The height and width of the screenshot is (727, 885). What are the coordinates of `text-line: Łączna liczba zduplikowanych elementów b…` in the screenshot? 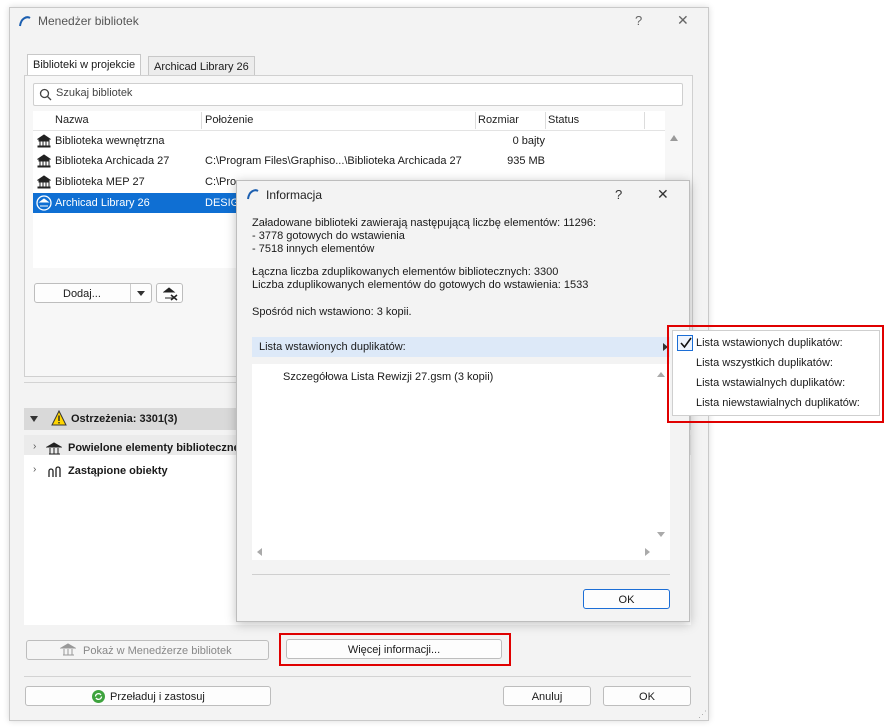 It's located at (405, 272).